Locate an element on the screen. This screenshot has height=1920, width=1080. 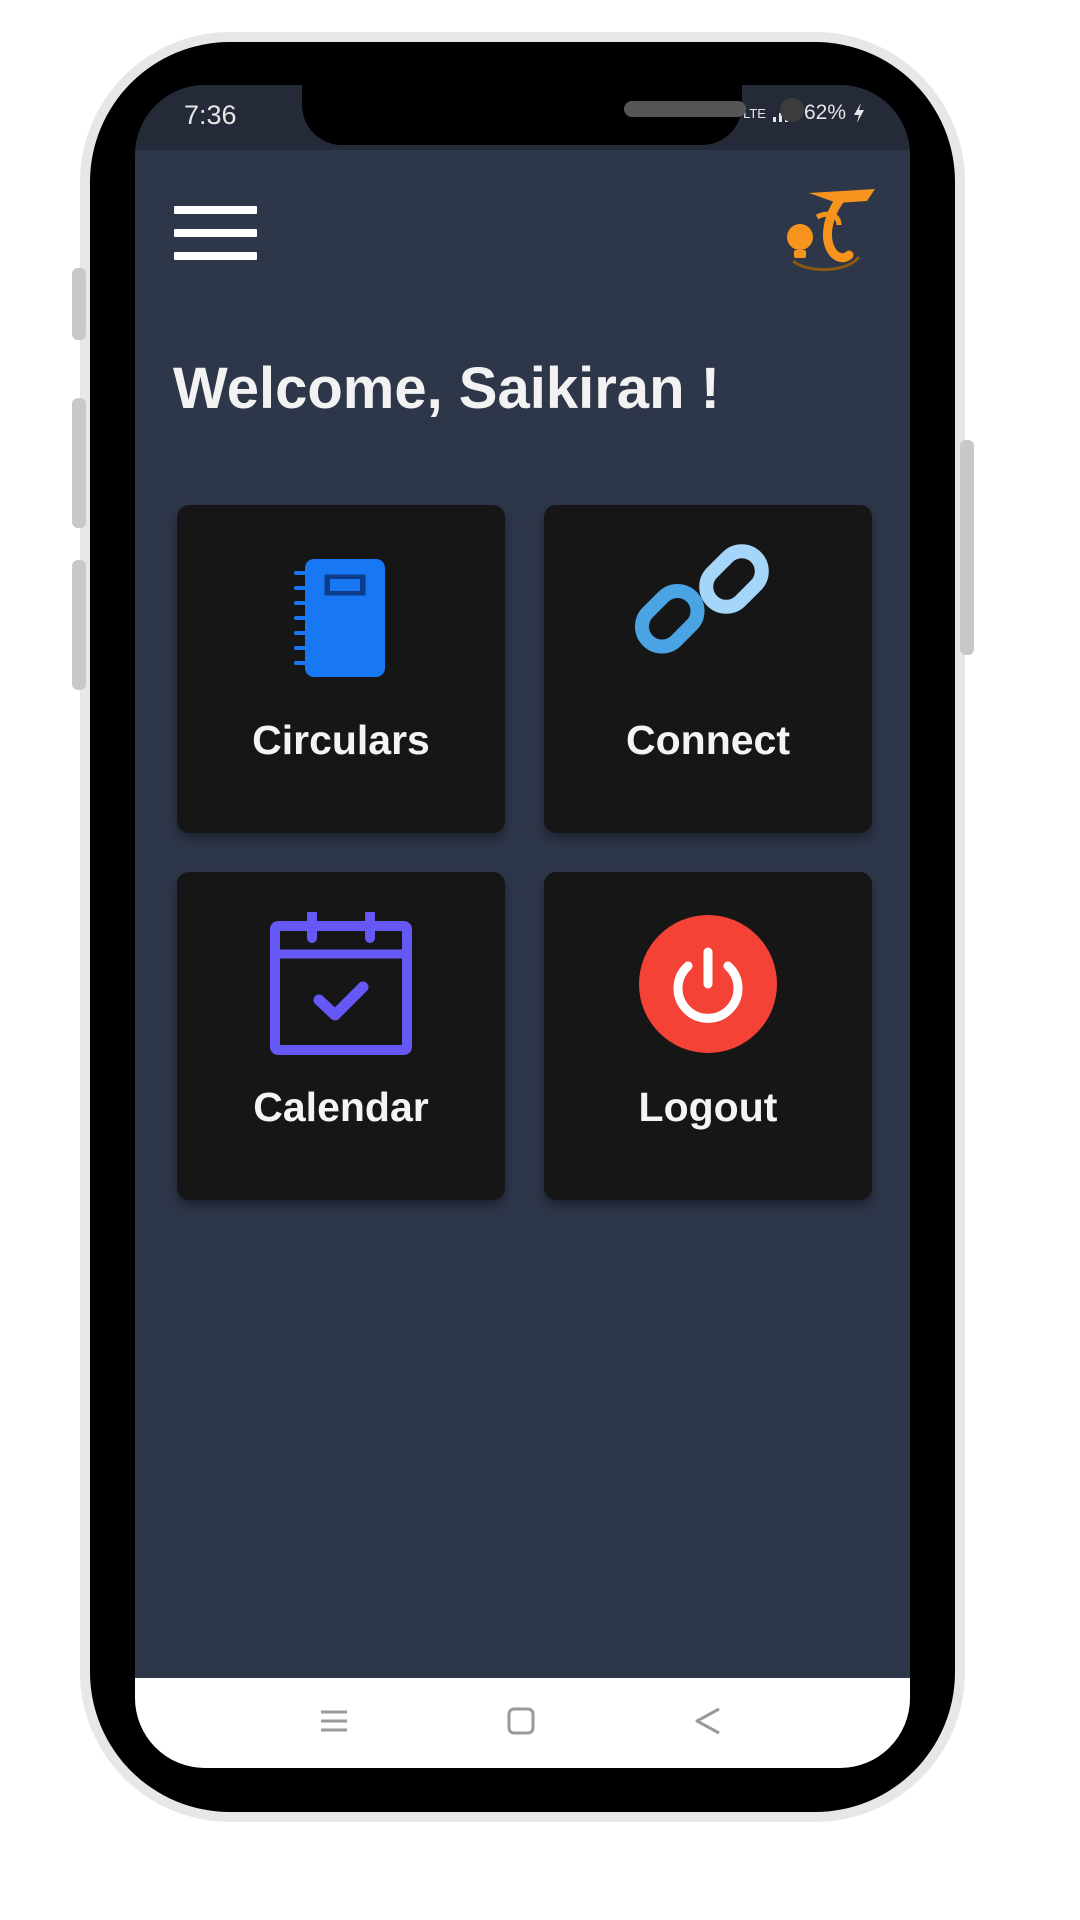
circulars-label: Circulars is located at coordinates (341, 740).